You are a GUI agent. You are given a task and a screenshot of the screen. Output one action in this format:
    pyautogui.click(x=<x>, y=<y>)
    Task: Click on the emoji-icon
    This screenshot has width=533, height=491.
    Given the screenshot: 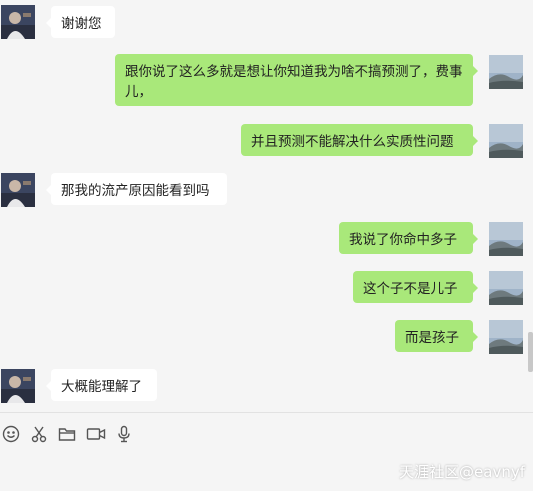 What is the action you would take?
    pyautogui.click(x=11, y=434)
    